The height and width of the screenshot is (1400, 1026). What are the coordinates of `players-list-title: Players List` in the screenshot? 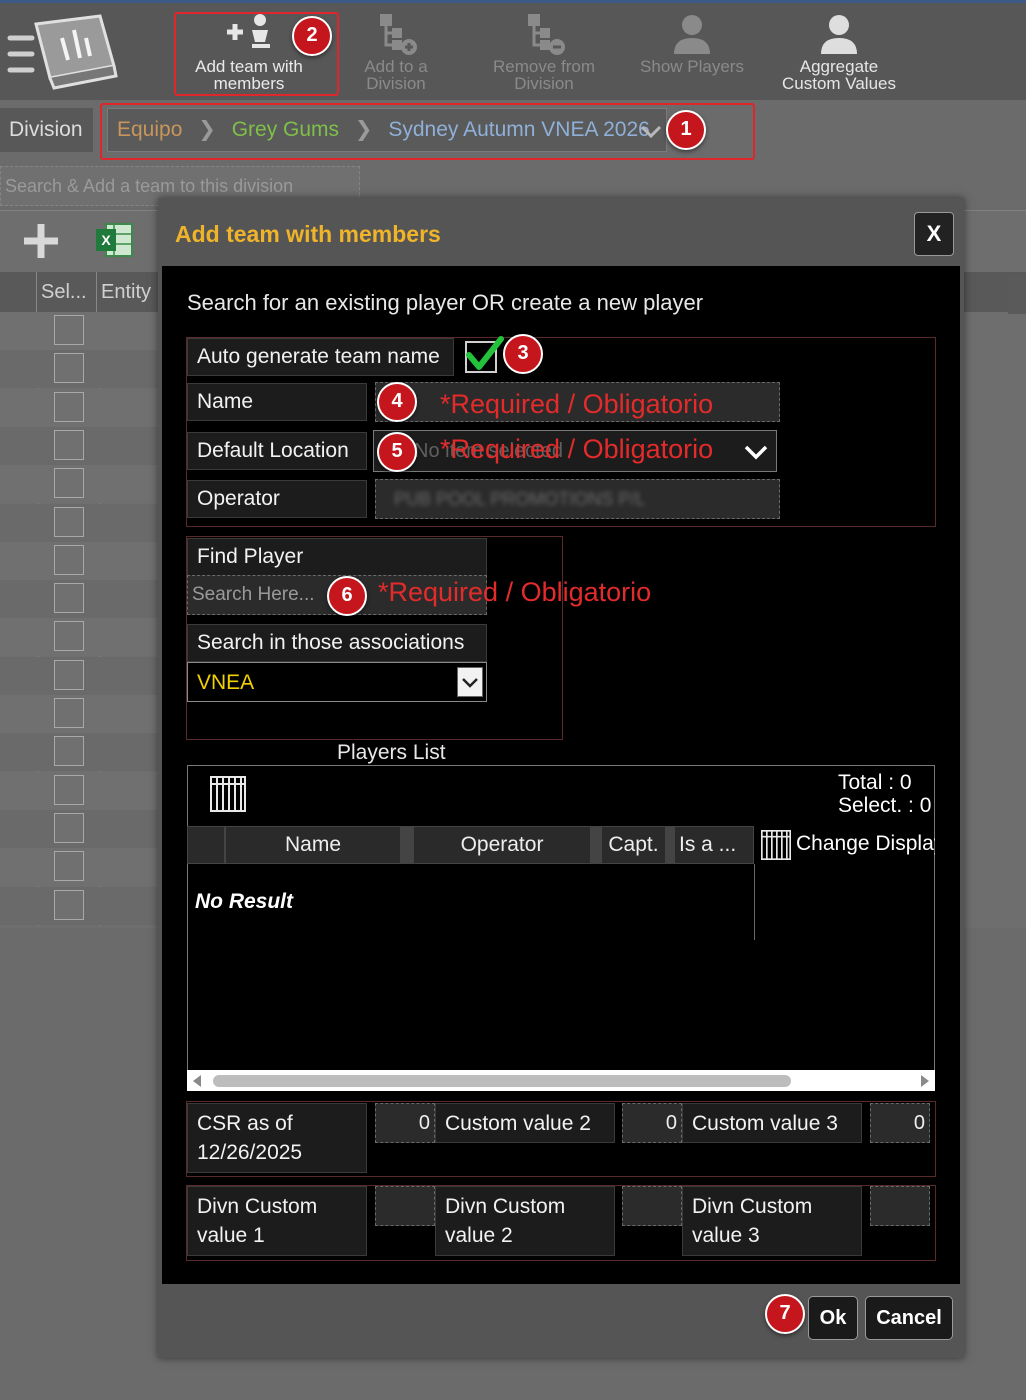 It's located at (391, 752).